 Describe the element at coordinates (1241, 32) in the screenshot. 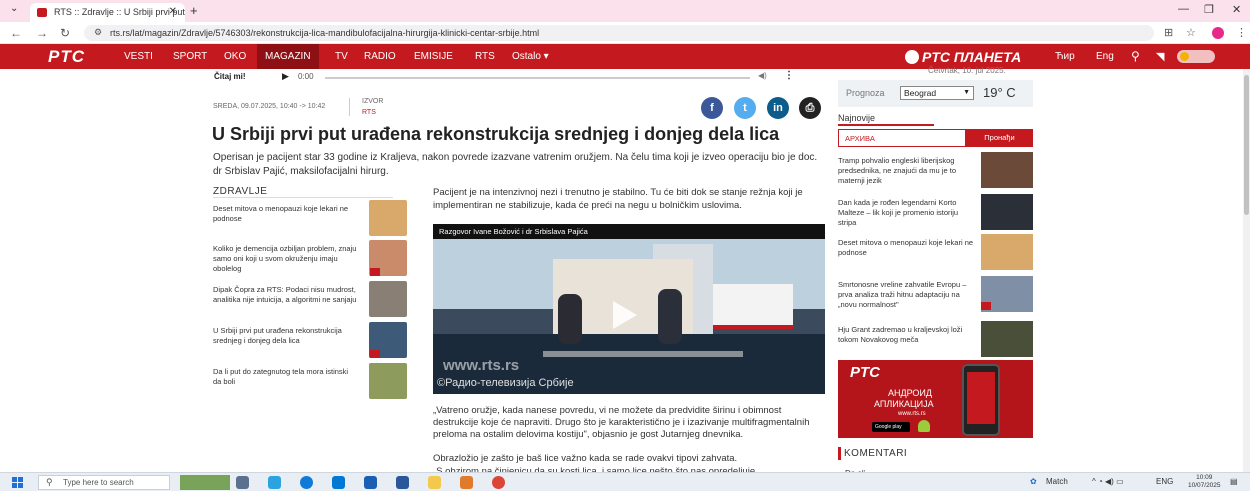

I see `browser-menu-icon: ⋮` at that location.